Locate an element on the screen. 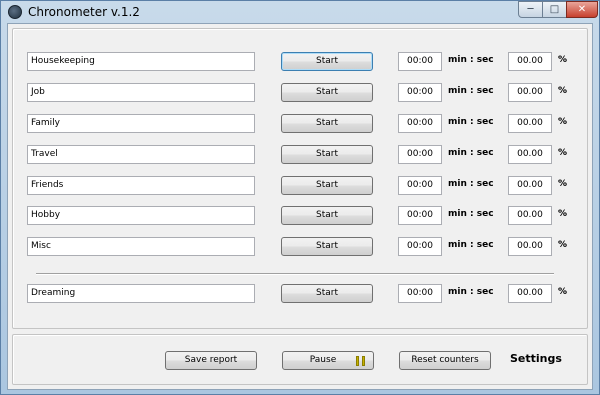  pause-button-label: Pause is located at coordinates (323, 360).